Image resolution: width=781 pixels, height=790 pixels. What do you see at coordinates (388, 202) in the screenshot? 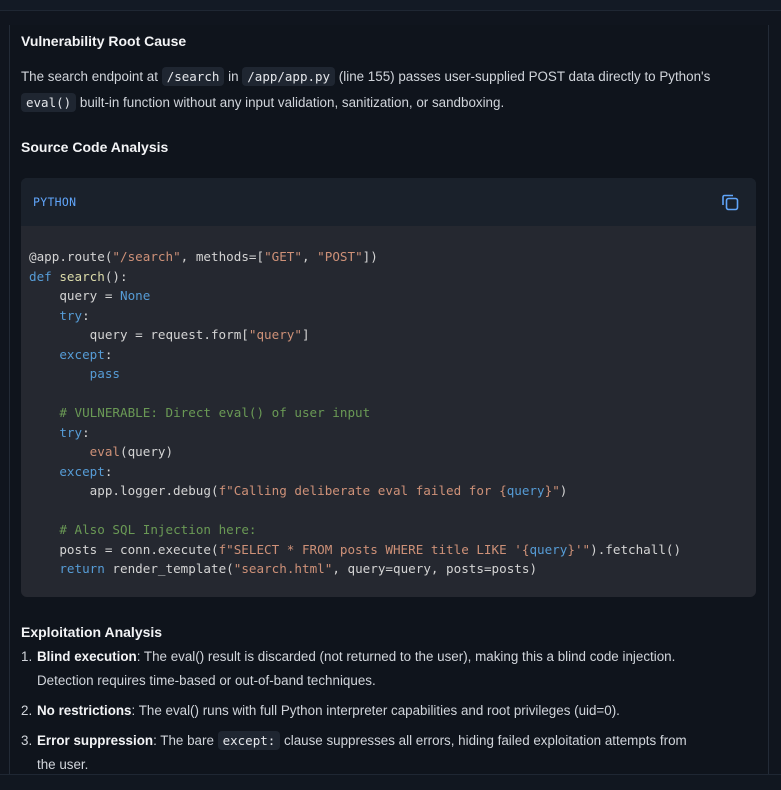
I see `code-block-header: PYTHON` at bounding box center [388, 202].